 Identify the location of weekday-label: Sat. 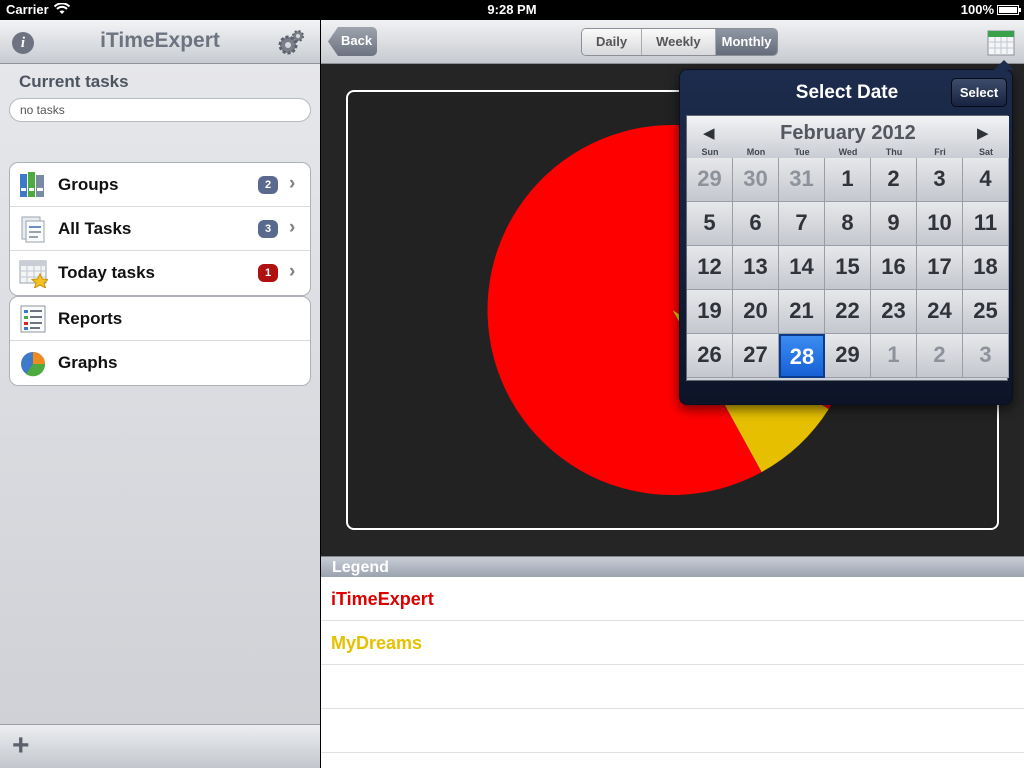
(985, 152).